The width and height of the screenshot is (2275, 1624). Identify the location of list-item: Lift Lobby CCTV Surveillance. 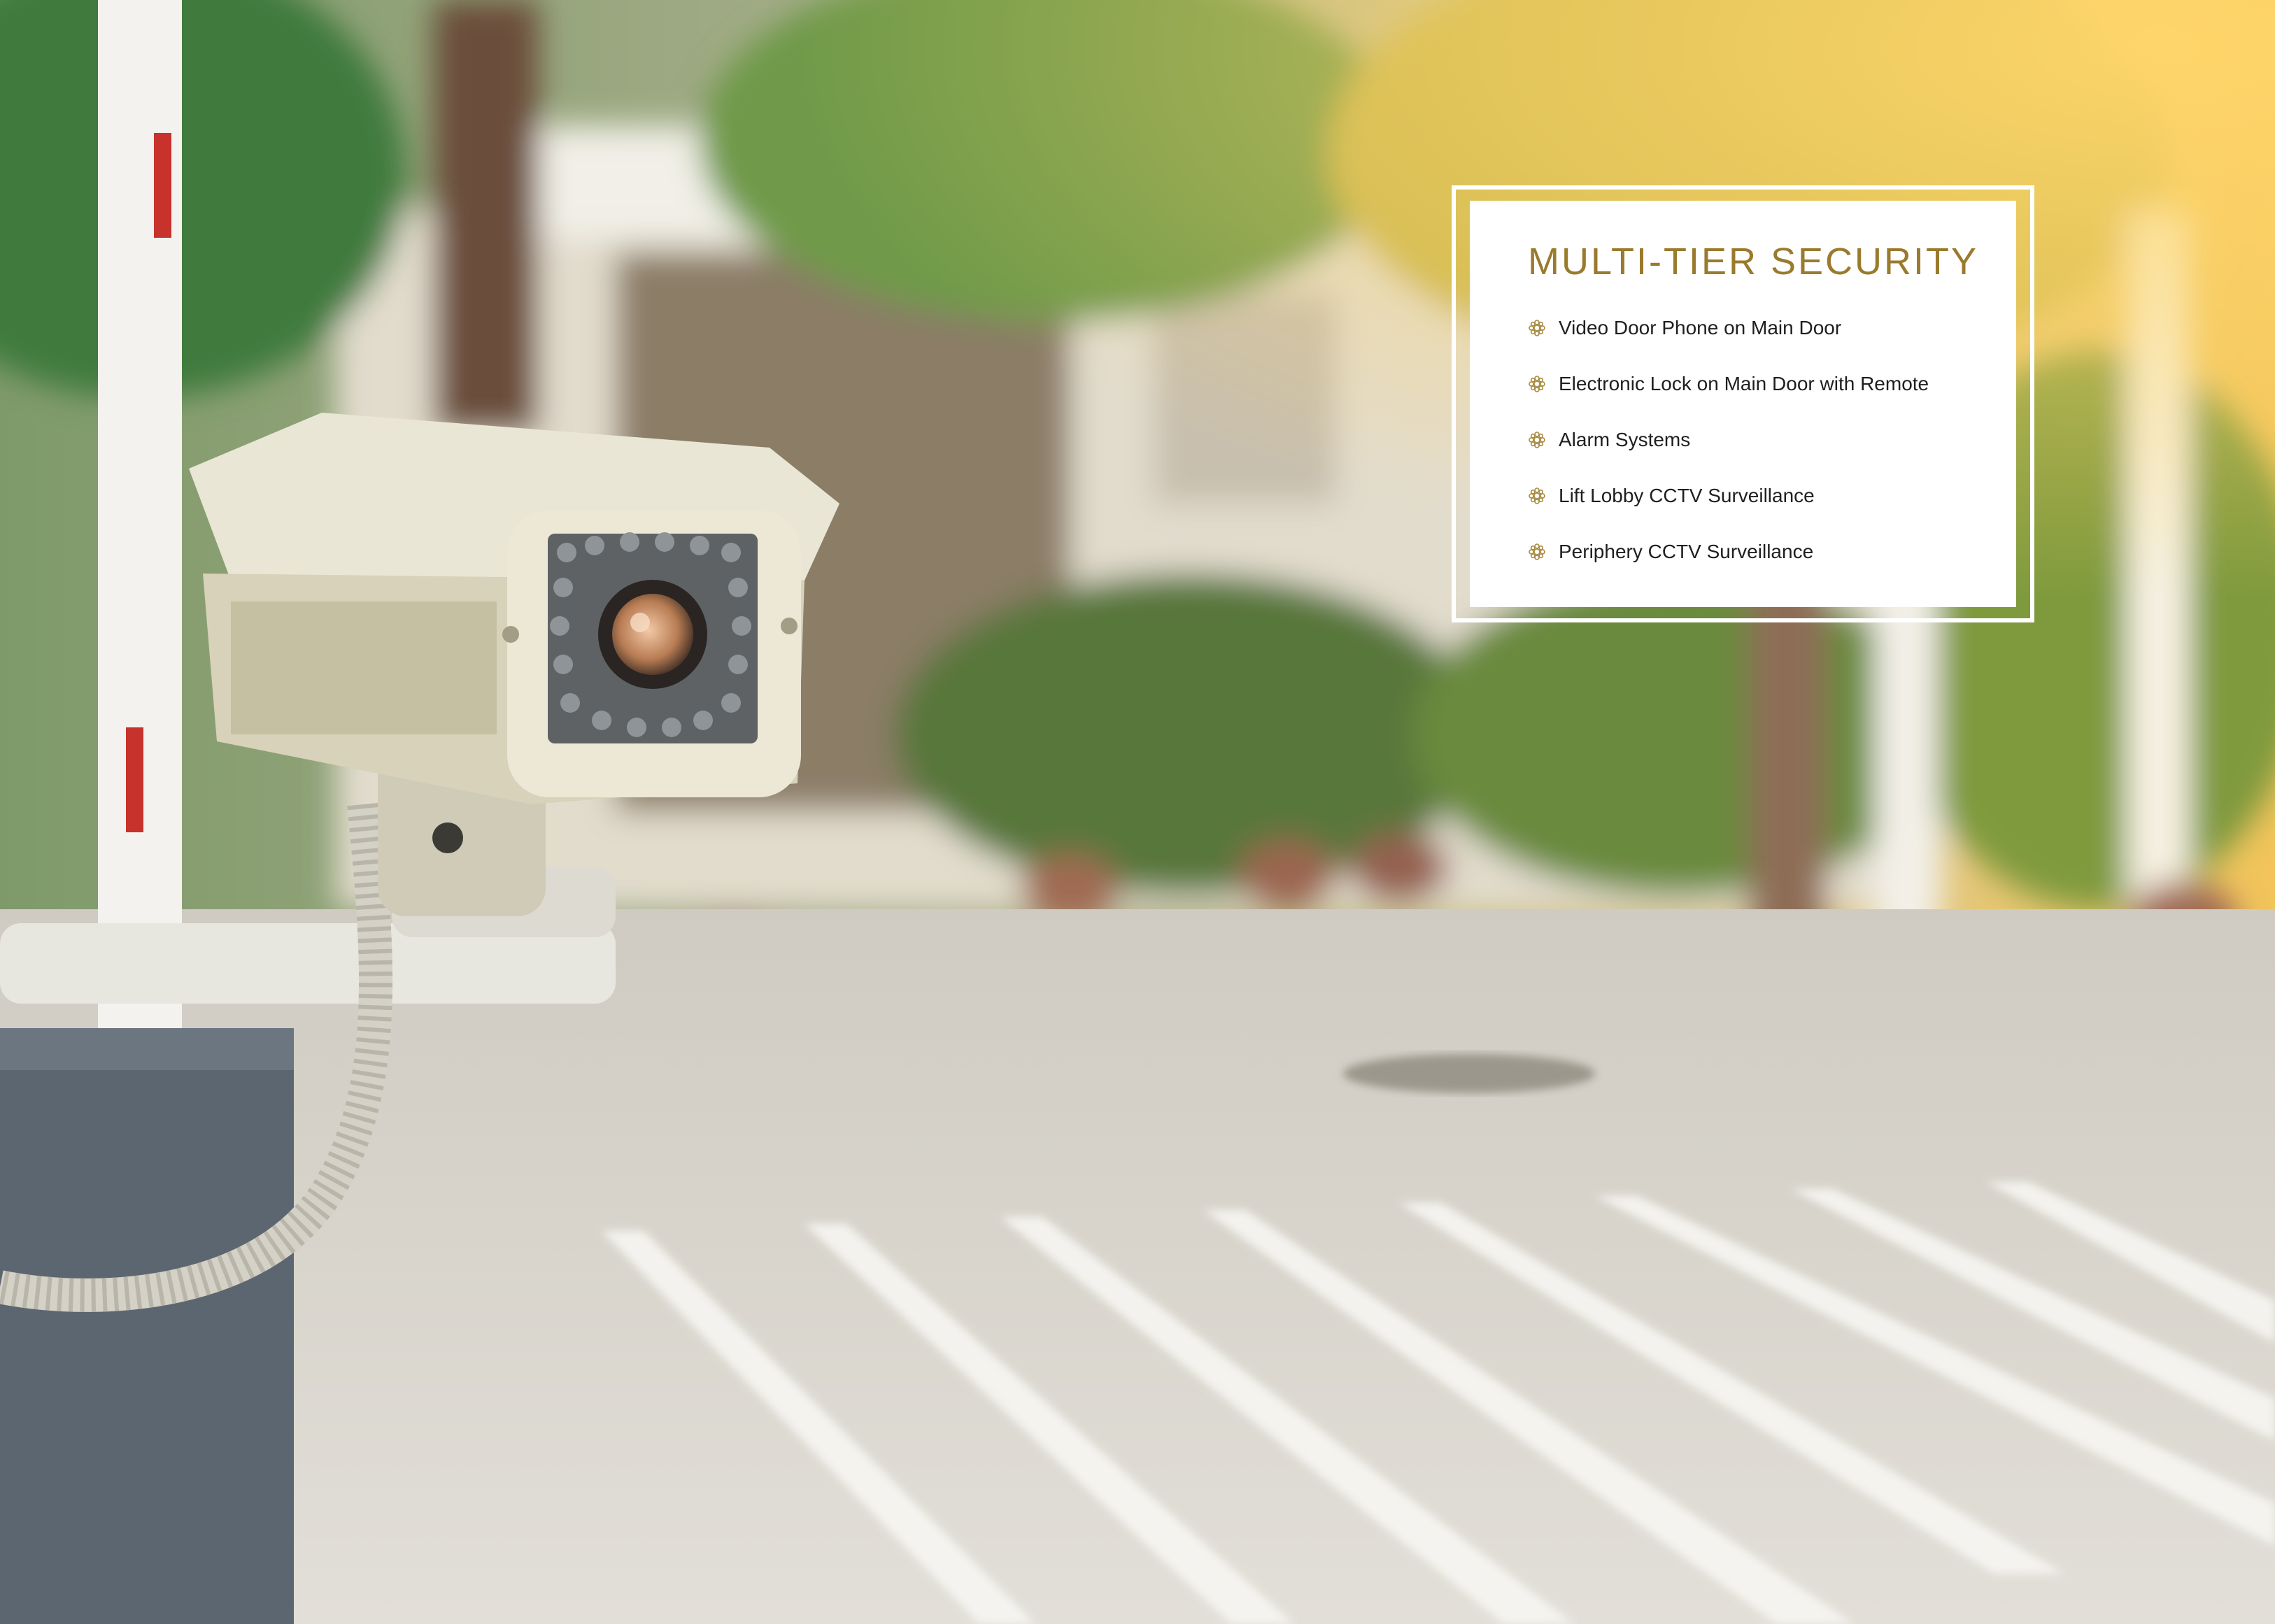
(1772, 496).